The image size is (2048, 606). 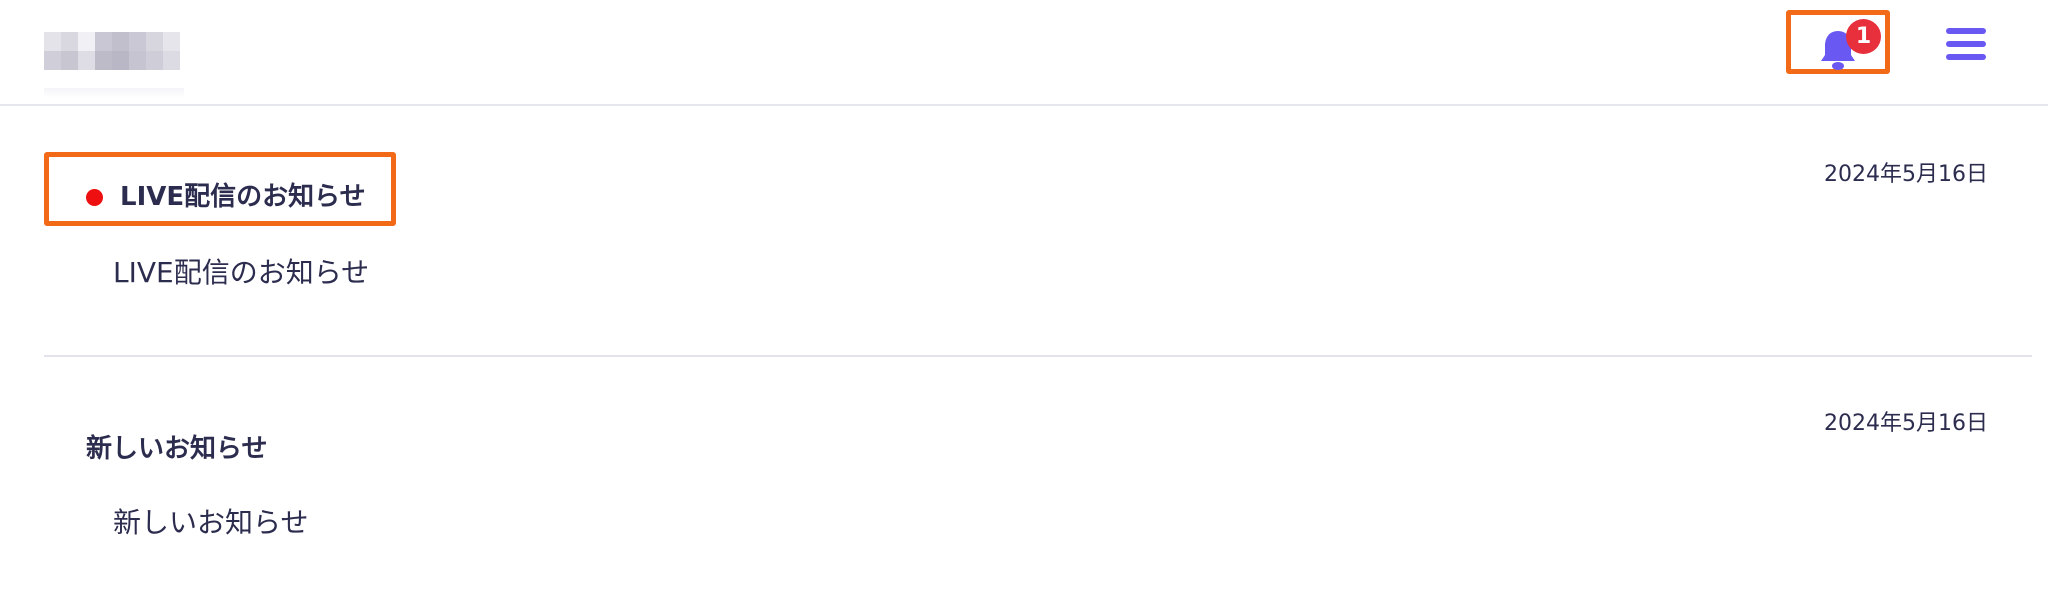 What do you see at coordinates (1863, 36) in the screenshot?
I see `notification-count-badge: 1` at bounding box center [1863, 36].